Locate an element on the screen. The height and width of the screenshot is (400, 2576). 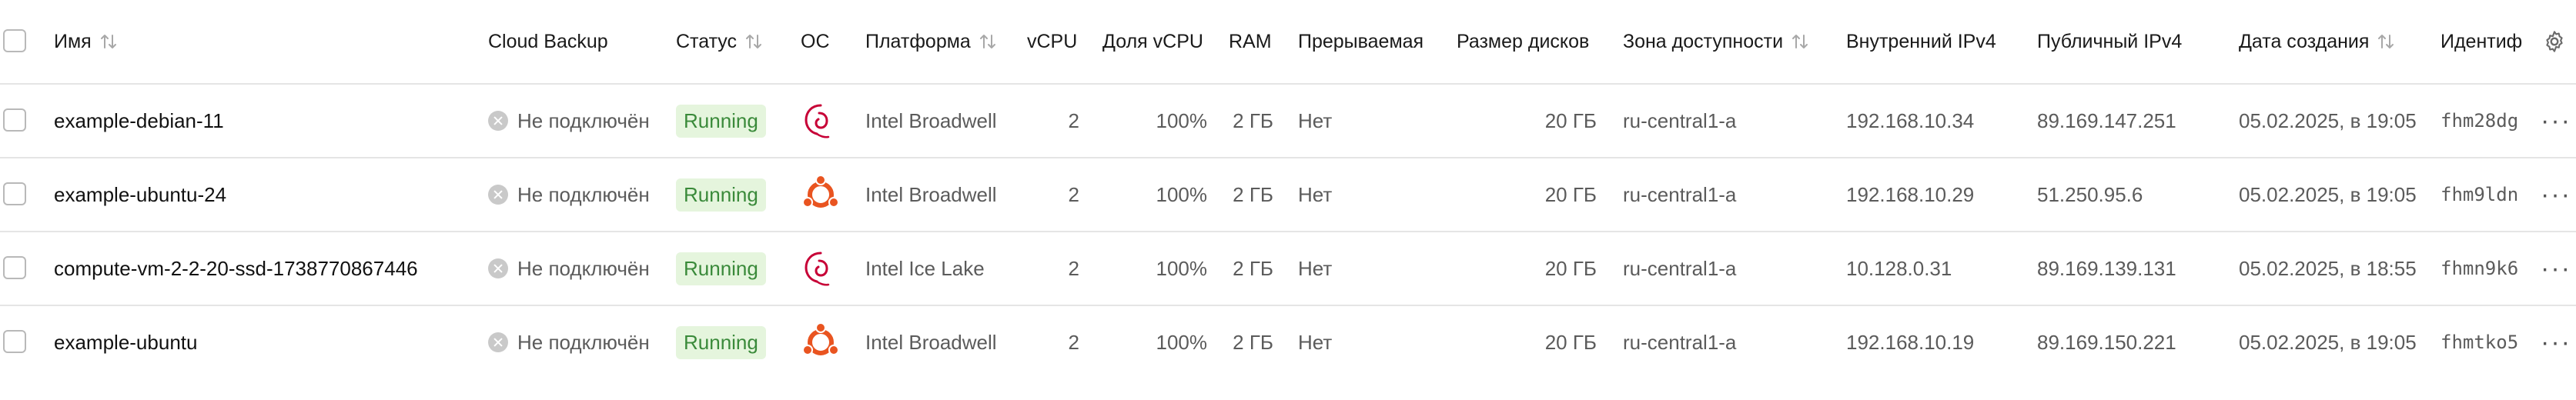
column-header-vcpu-share: Доля vCPU is located at coordinates (1152, 42).